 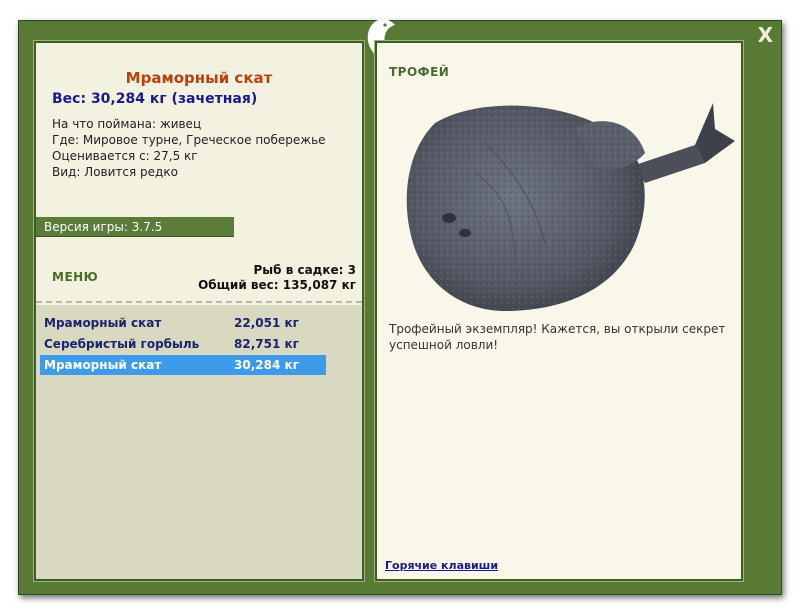 What do you see at coordinates (266, 344) in the screenshot?
I see `catch-weight: 82,751 кг` at bounding box center [266, 344].